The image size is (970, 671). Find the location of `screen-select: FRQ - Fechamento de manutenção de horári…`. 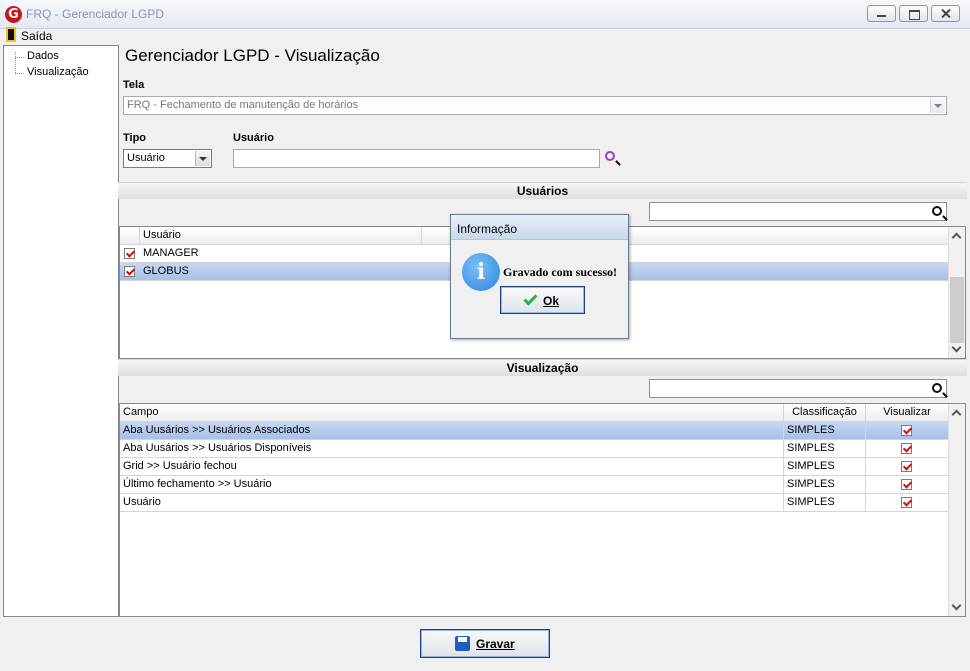

screen-select: FRQ - Fechamento de manutenção de horári… is located at coordinates (535, 105).